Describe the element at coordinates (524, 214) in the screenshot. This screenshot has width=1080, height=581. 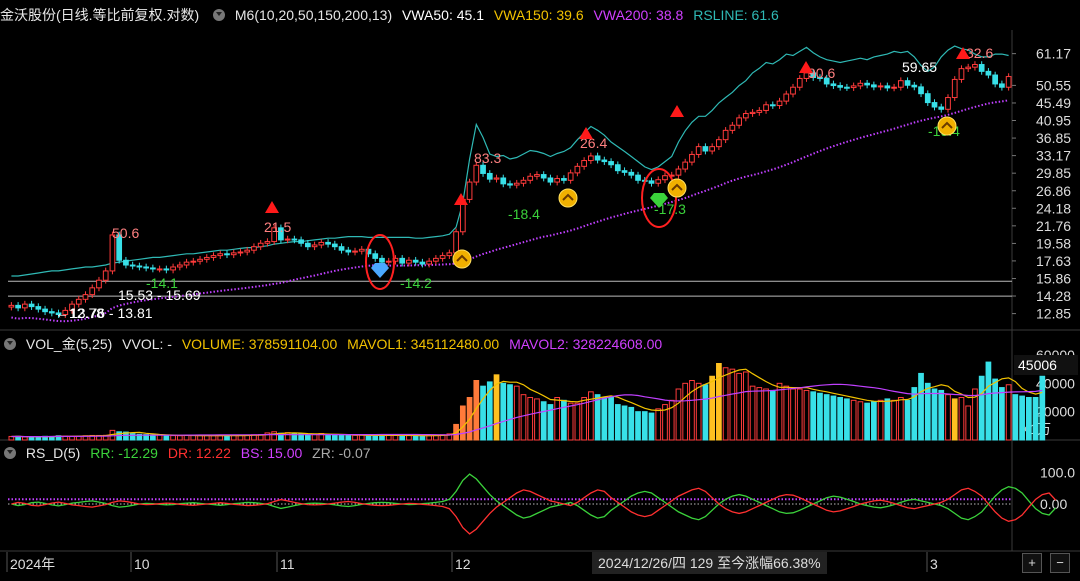
I see `price-annotation: -18.4` at that location.